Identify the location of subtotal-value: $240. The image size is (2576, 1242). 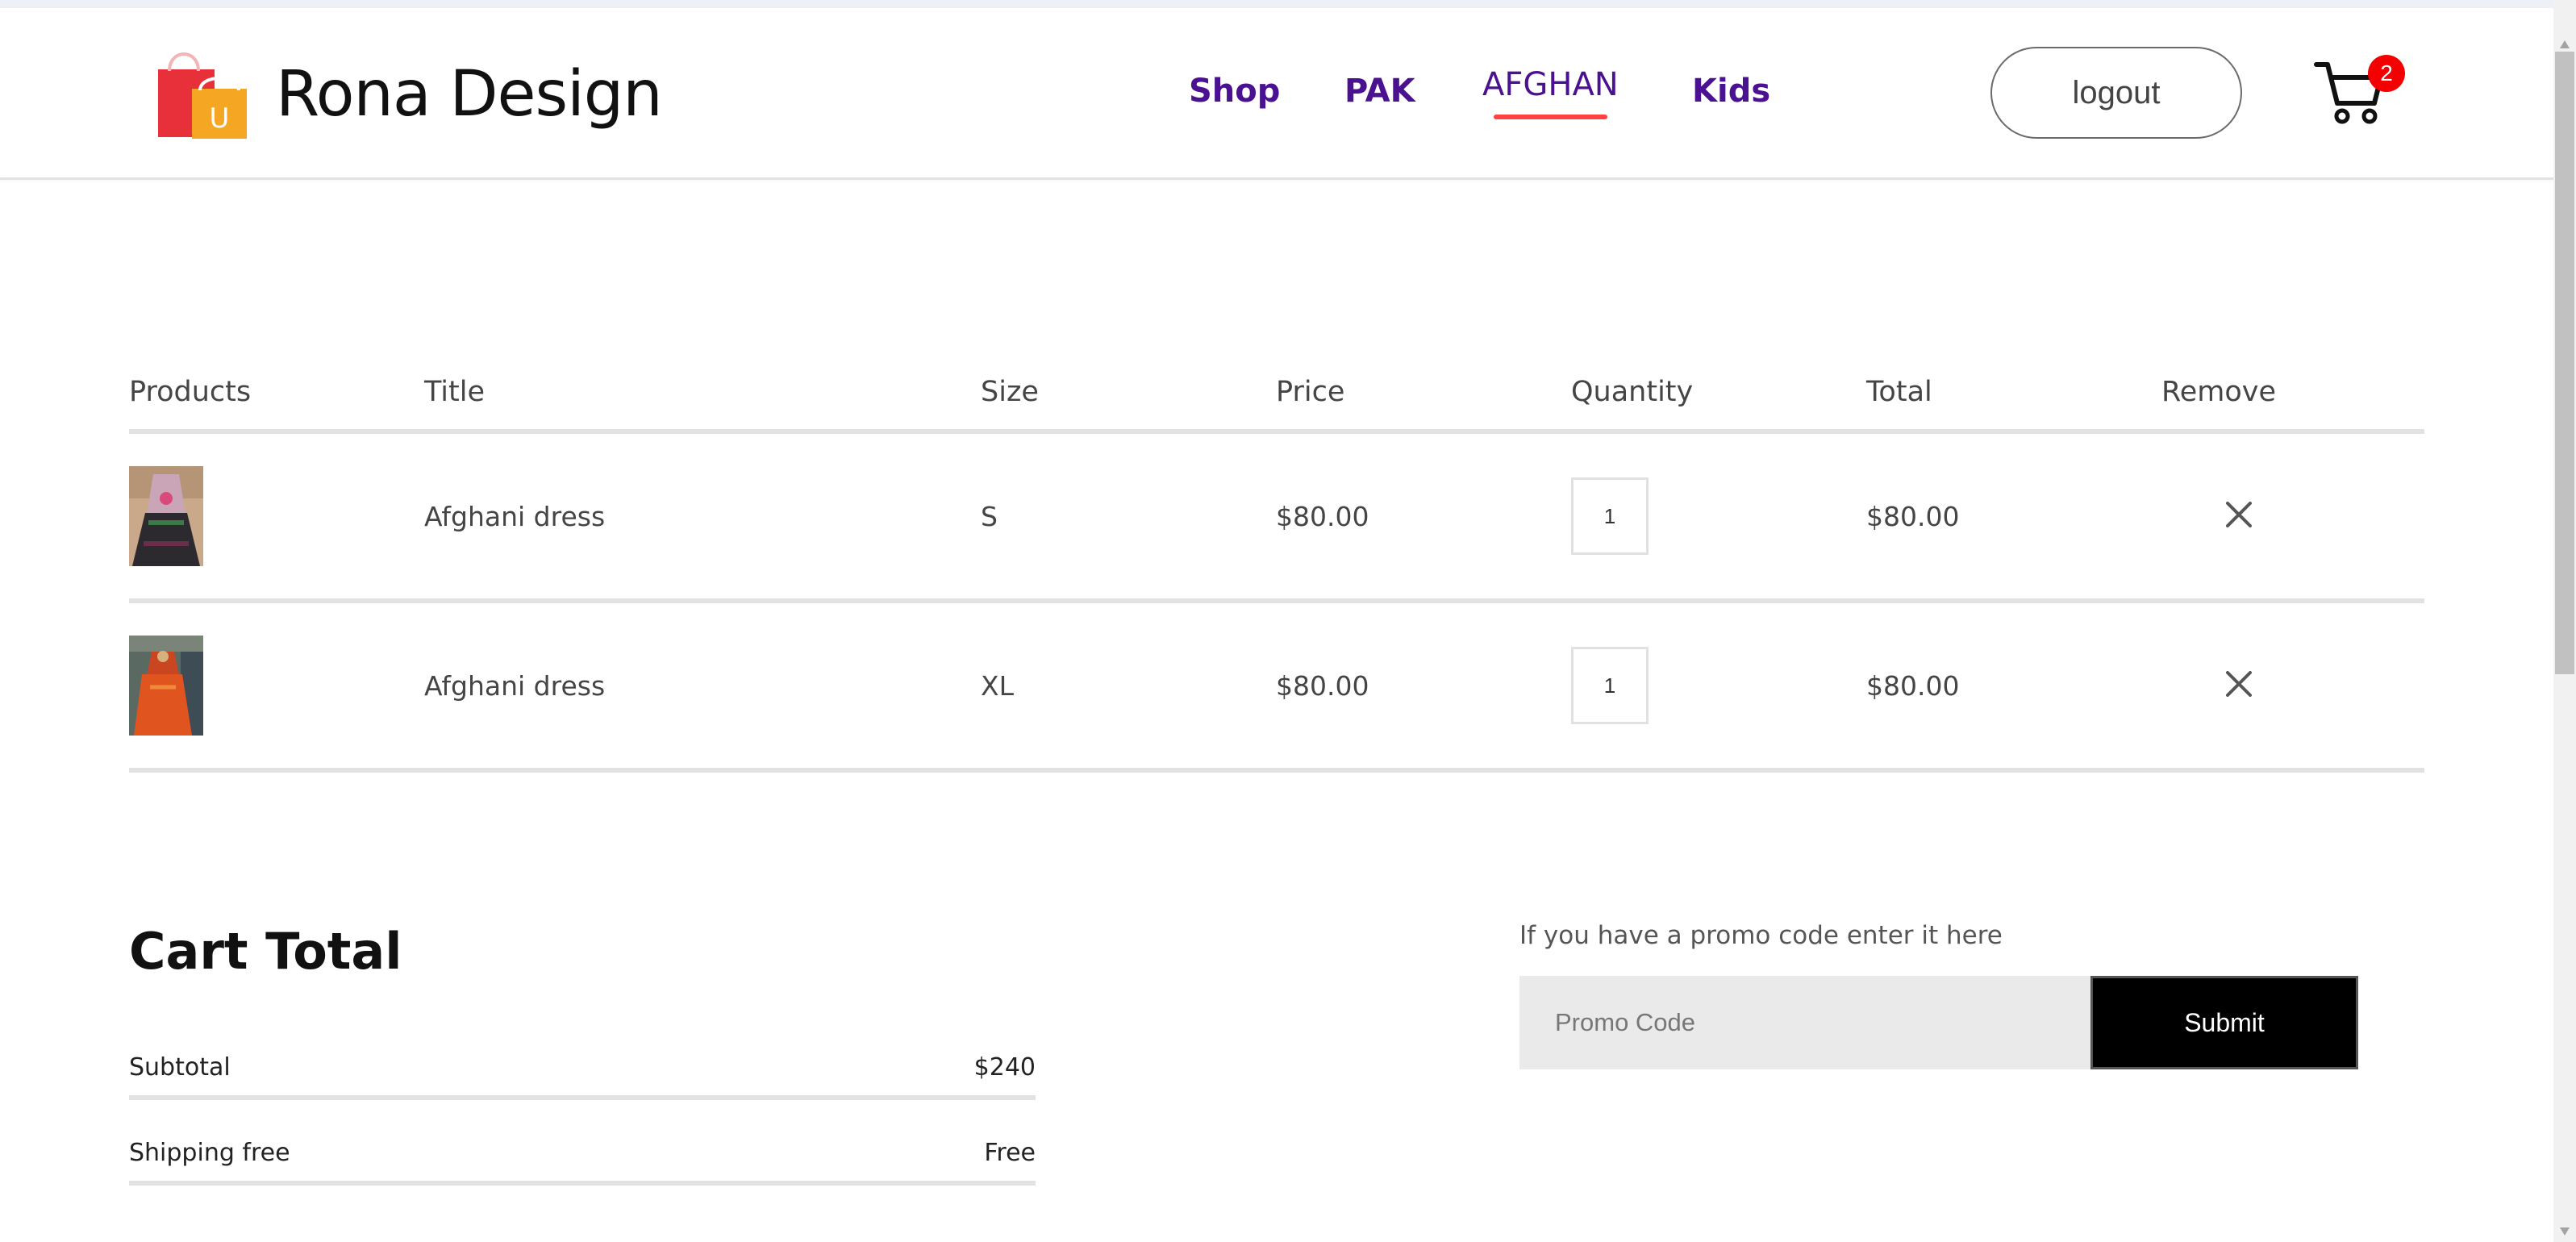
(1004, 1067).